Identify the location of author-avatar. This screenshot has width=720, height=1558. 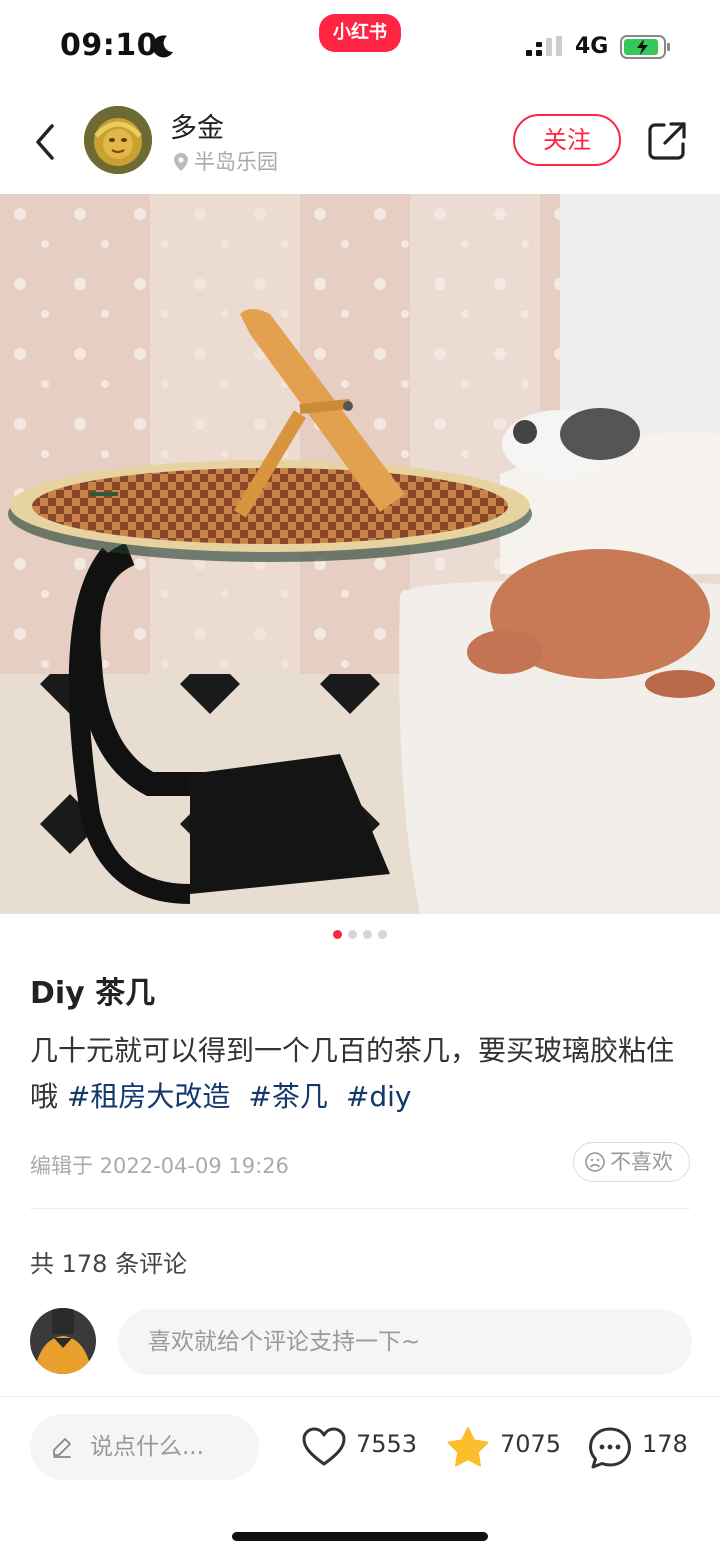
(118, 140).